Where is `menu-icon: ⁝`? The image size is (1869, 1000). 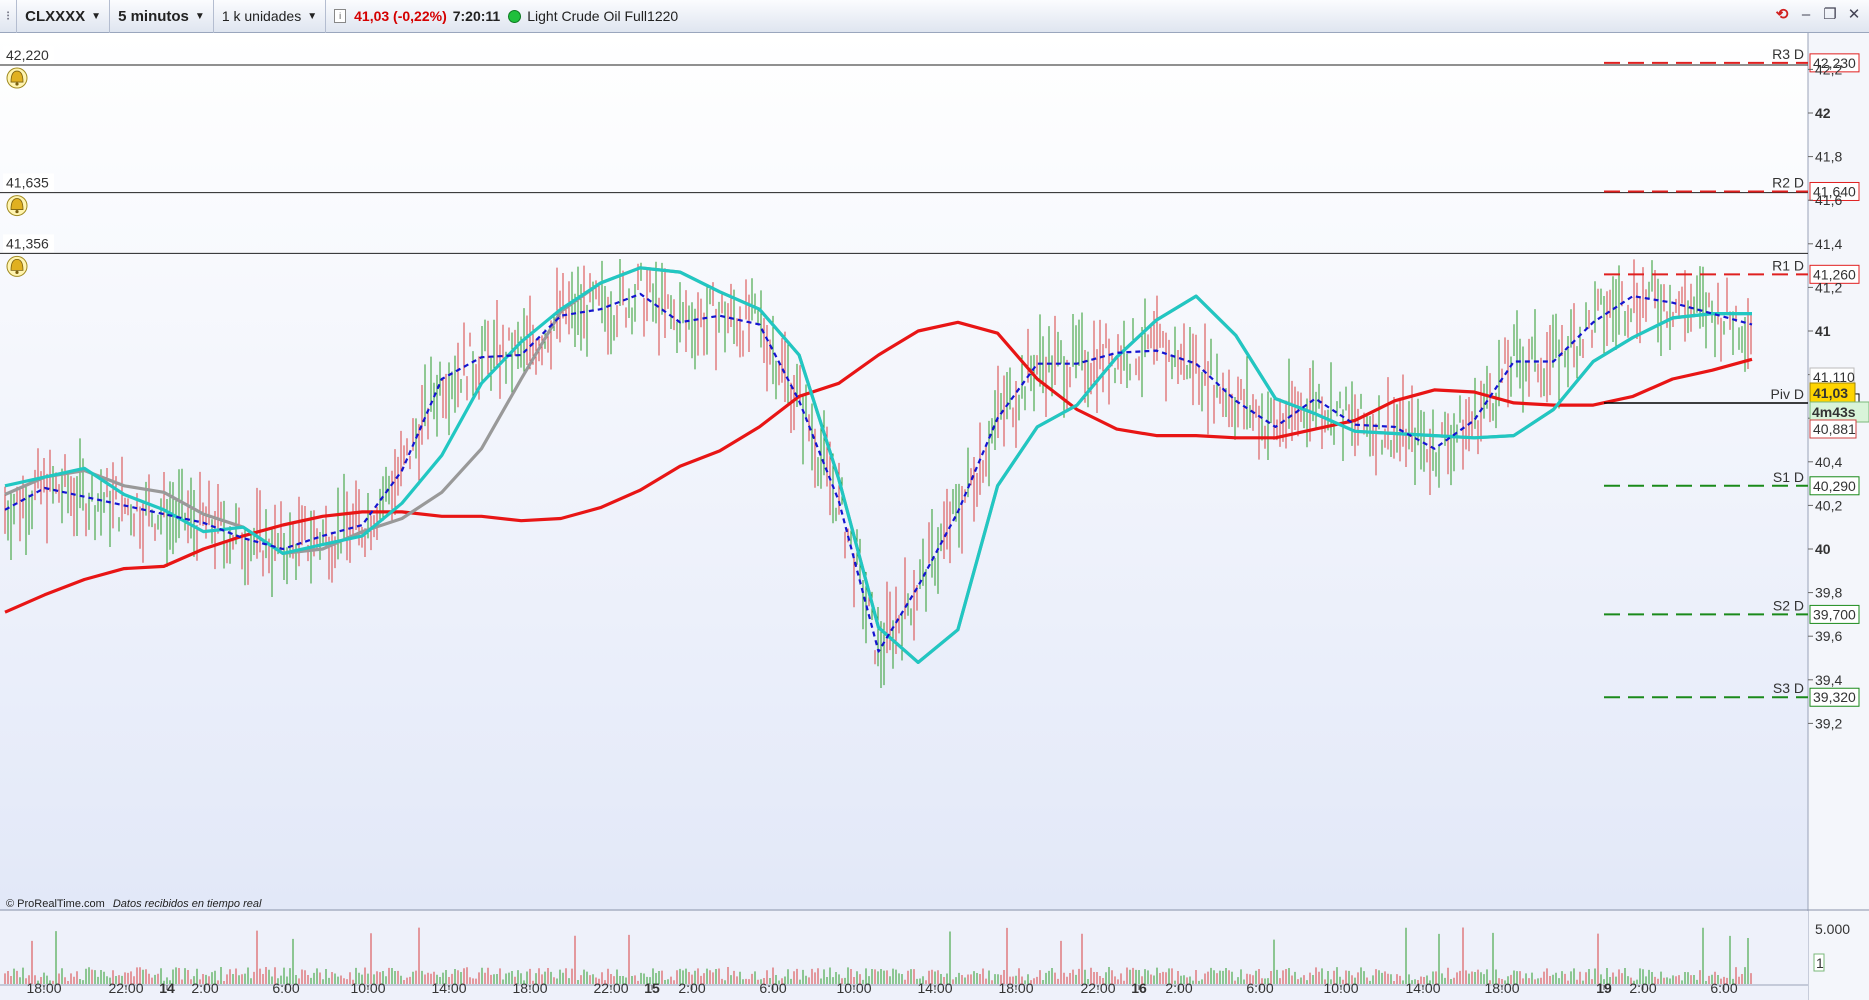
menu-icon: ⁝ is located at coordinates (8, 15).